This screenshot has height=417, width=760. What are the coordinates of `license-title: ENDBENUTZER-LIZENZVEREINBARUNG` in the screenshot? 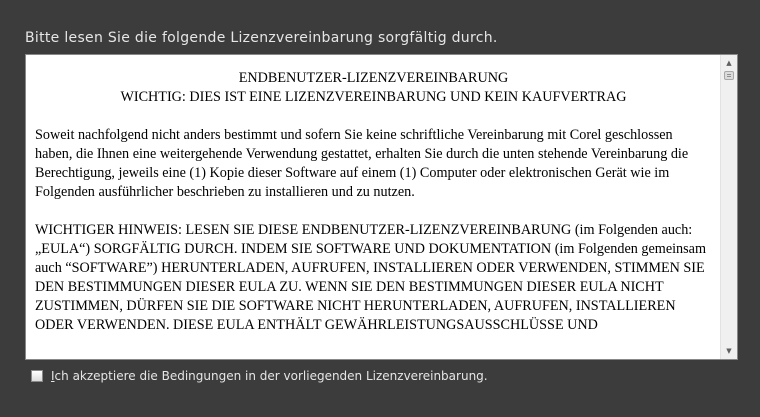 It's located at (373, 78).